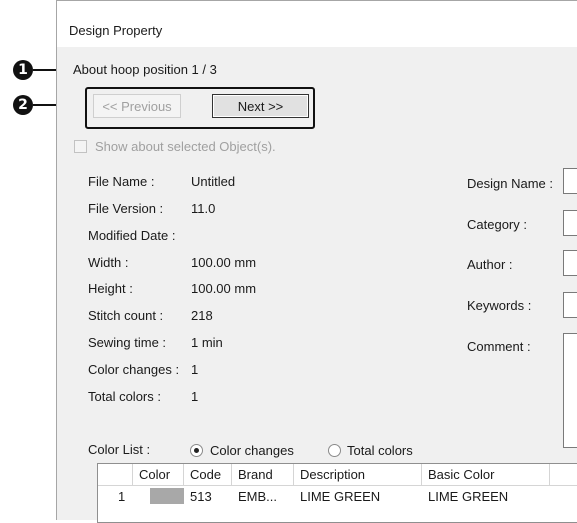 This screenshot has width=577, height=523. I want to click on column-header-code: Code, so click(208, 475).